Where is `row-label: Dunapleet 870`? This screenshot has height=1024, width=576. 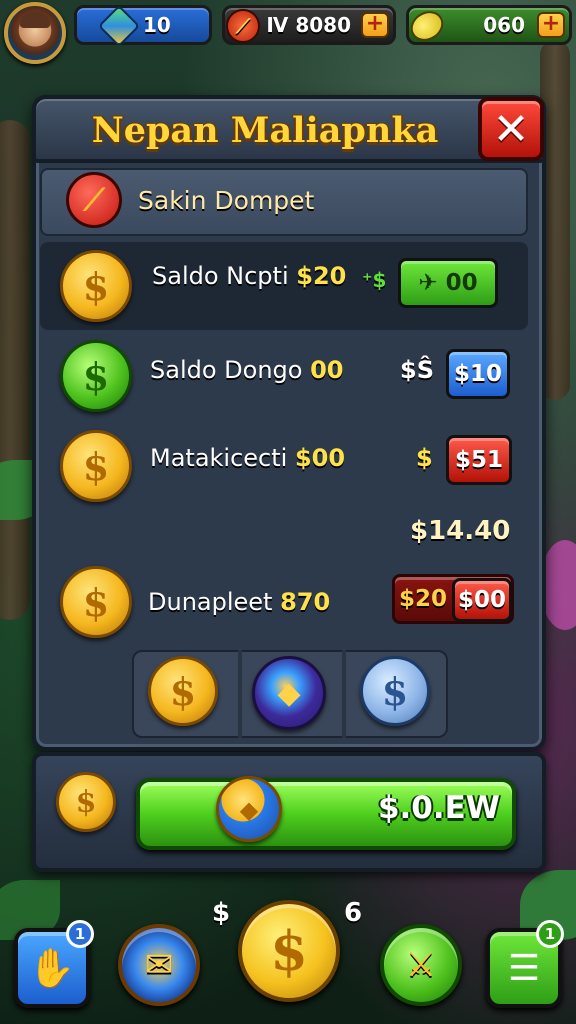
row-label: Dunapleet 870 is located at coordinates (239, 602).